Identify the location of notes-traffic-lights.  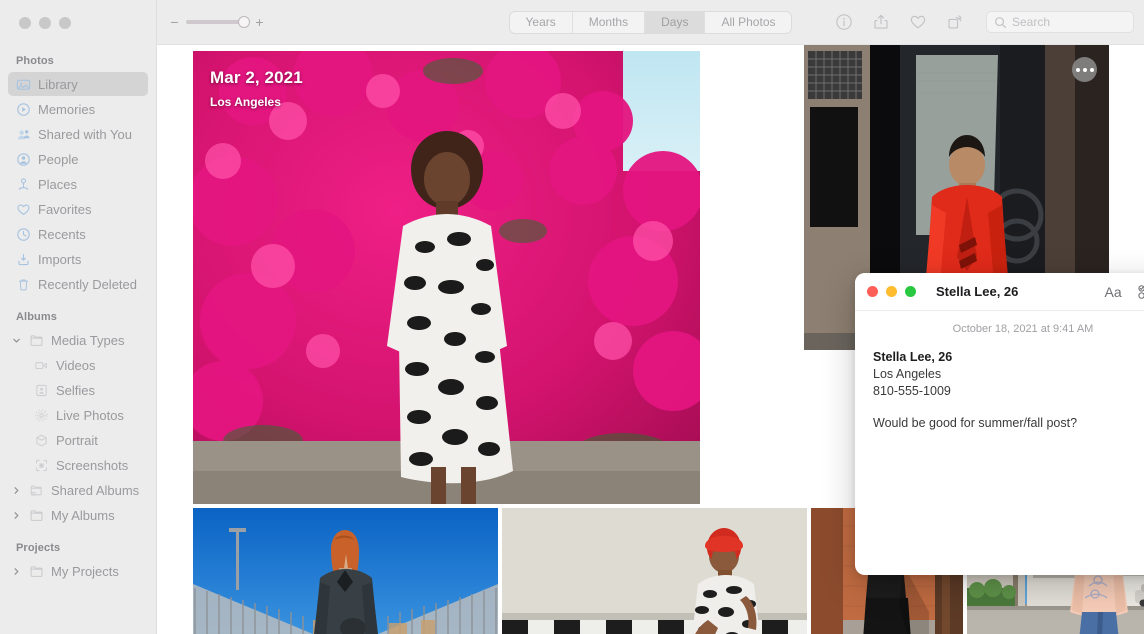
(891, 291).